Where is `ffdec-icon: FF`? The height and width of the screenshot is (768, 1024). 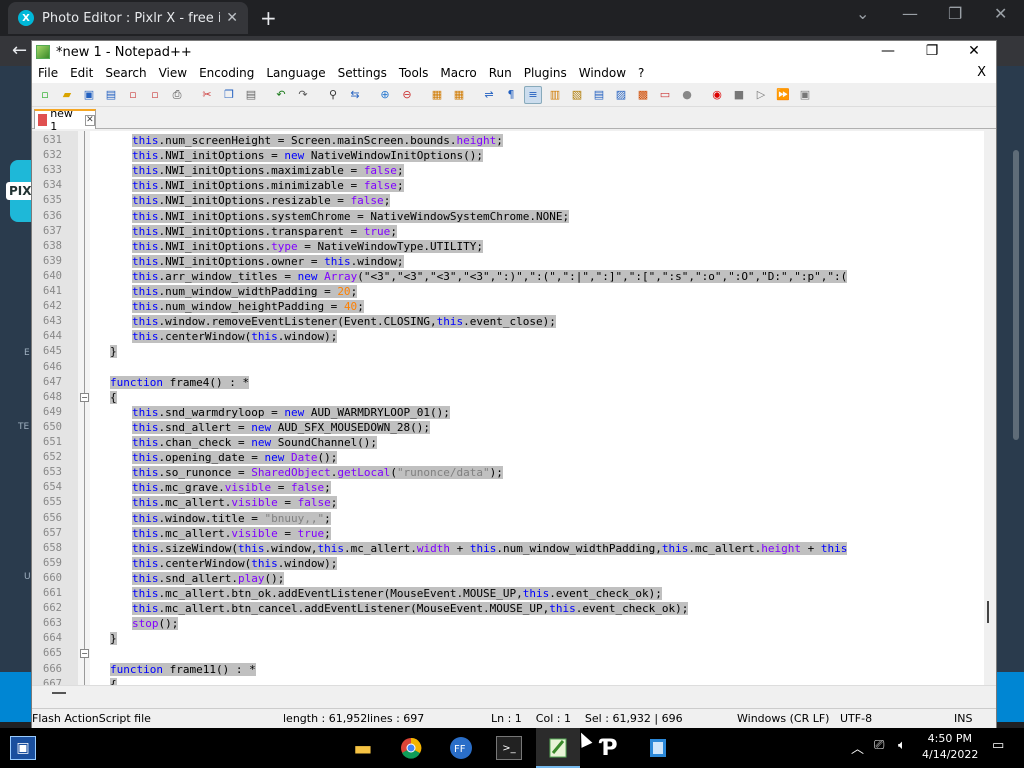 ffdec-icon: FF is located at coordinates (461, 748).